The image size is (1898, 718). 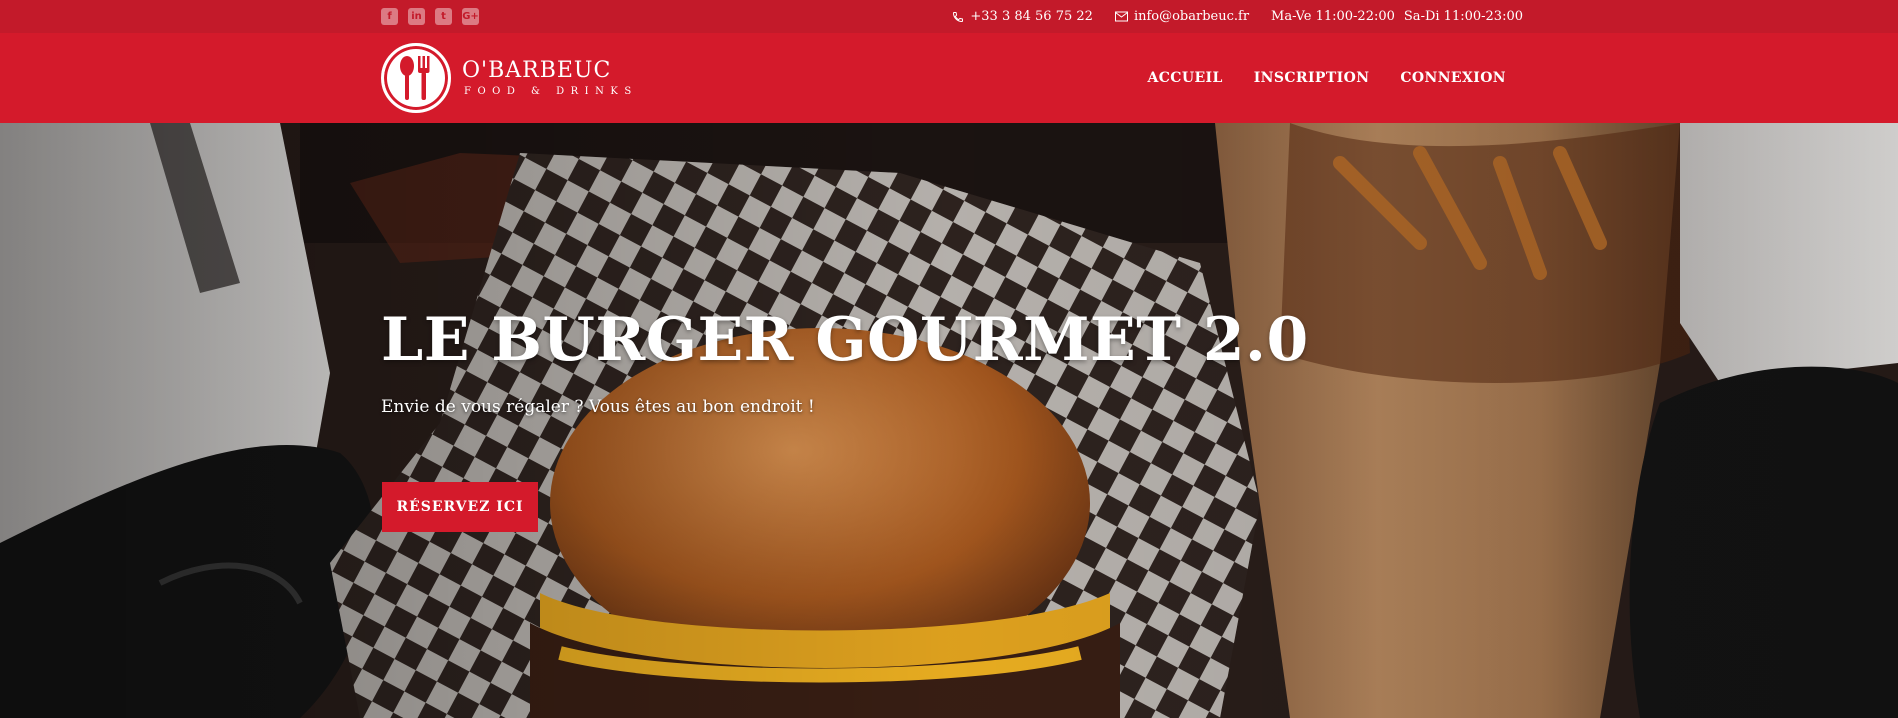 What do you see at coordinates (537, 70) in the screenshot?
I see `brand-name: O'BARBEUC` at bounding box center [537, 70].